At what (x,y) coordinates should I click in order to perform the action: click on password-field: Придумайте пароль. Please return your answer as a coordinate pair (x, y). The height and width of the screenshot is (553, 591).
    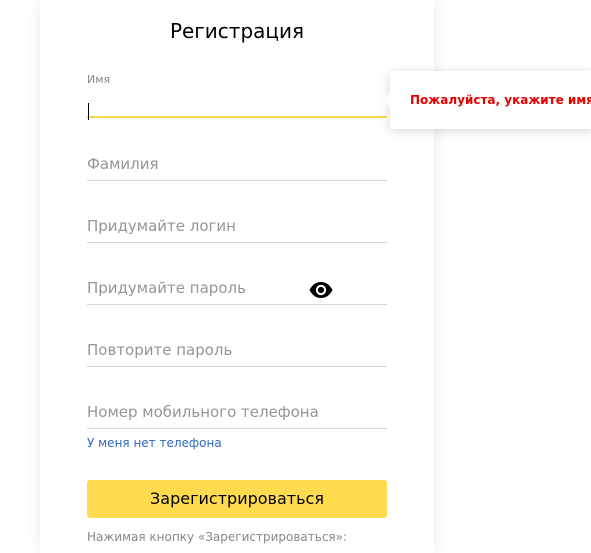
    Looking at the image, I should click on (237, 287).